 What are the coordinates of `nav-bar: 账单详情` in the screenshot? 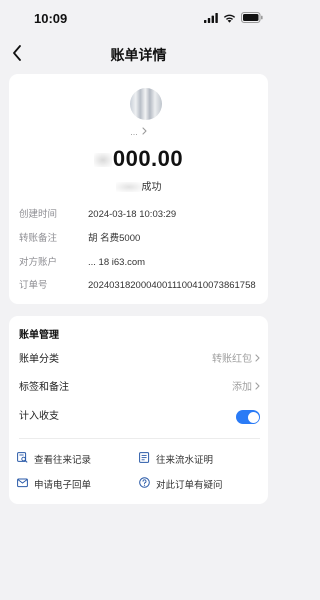 It's located at (138, 53).